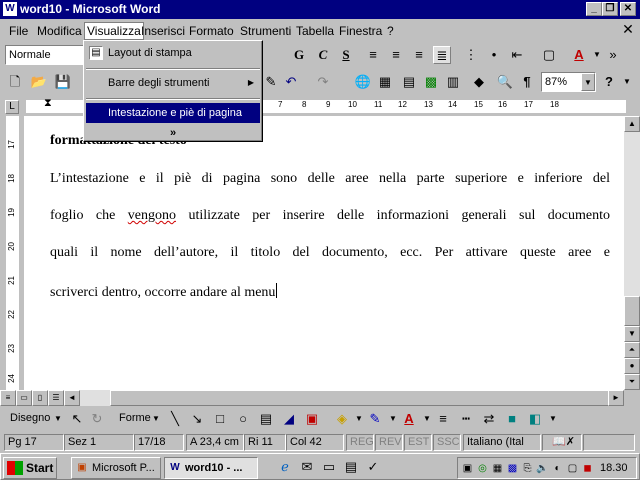  What do you see at coordinates (632, 366) in the screenshot?
I see `browse-object-icon: ●` at bounding box center [632, 366].